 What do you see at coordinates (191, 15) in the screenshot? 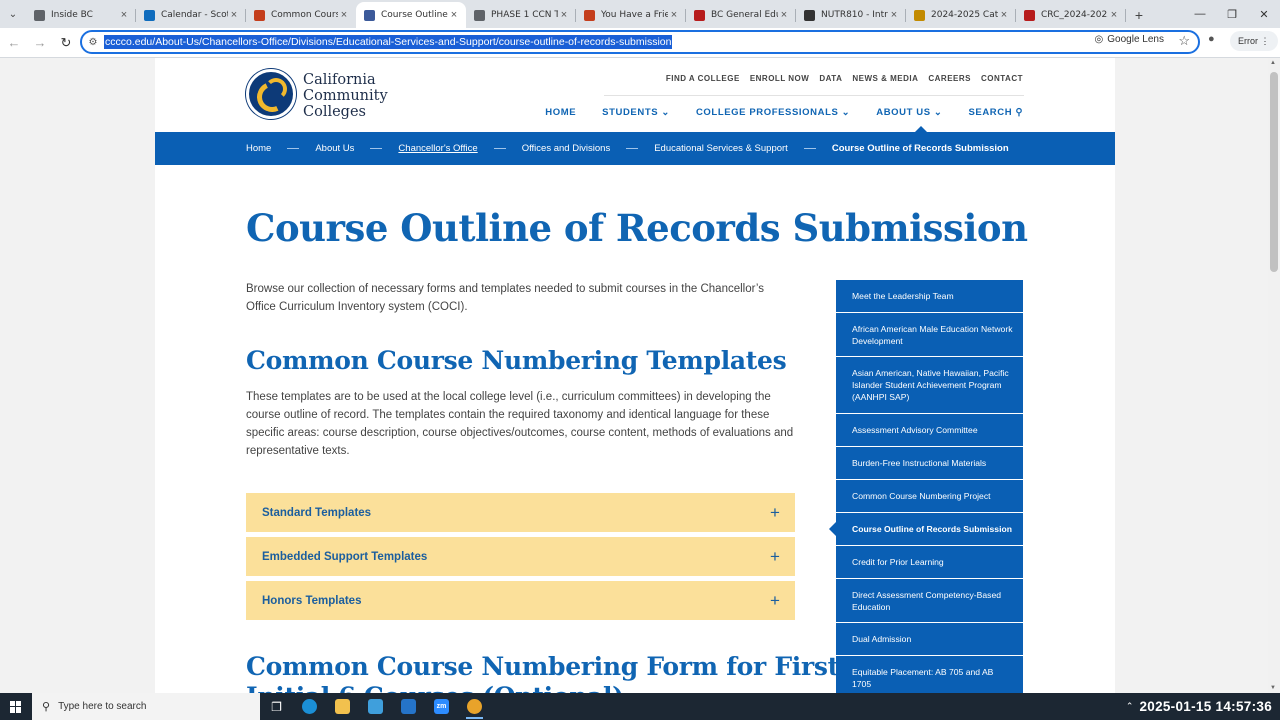
I see `browser-tab: Calendar - Scott C×` at bounding box center [191, 15].